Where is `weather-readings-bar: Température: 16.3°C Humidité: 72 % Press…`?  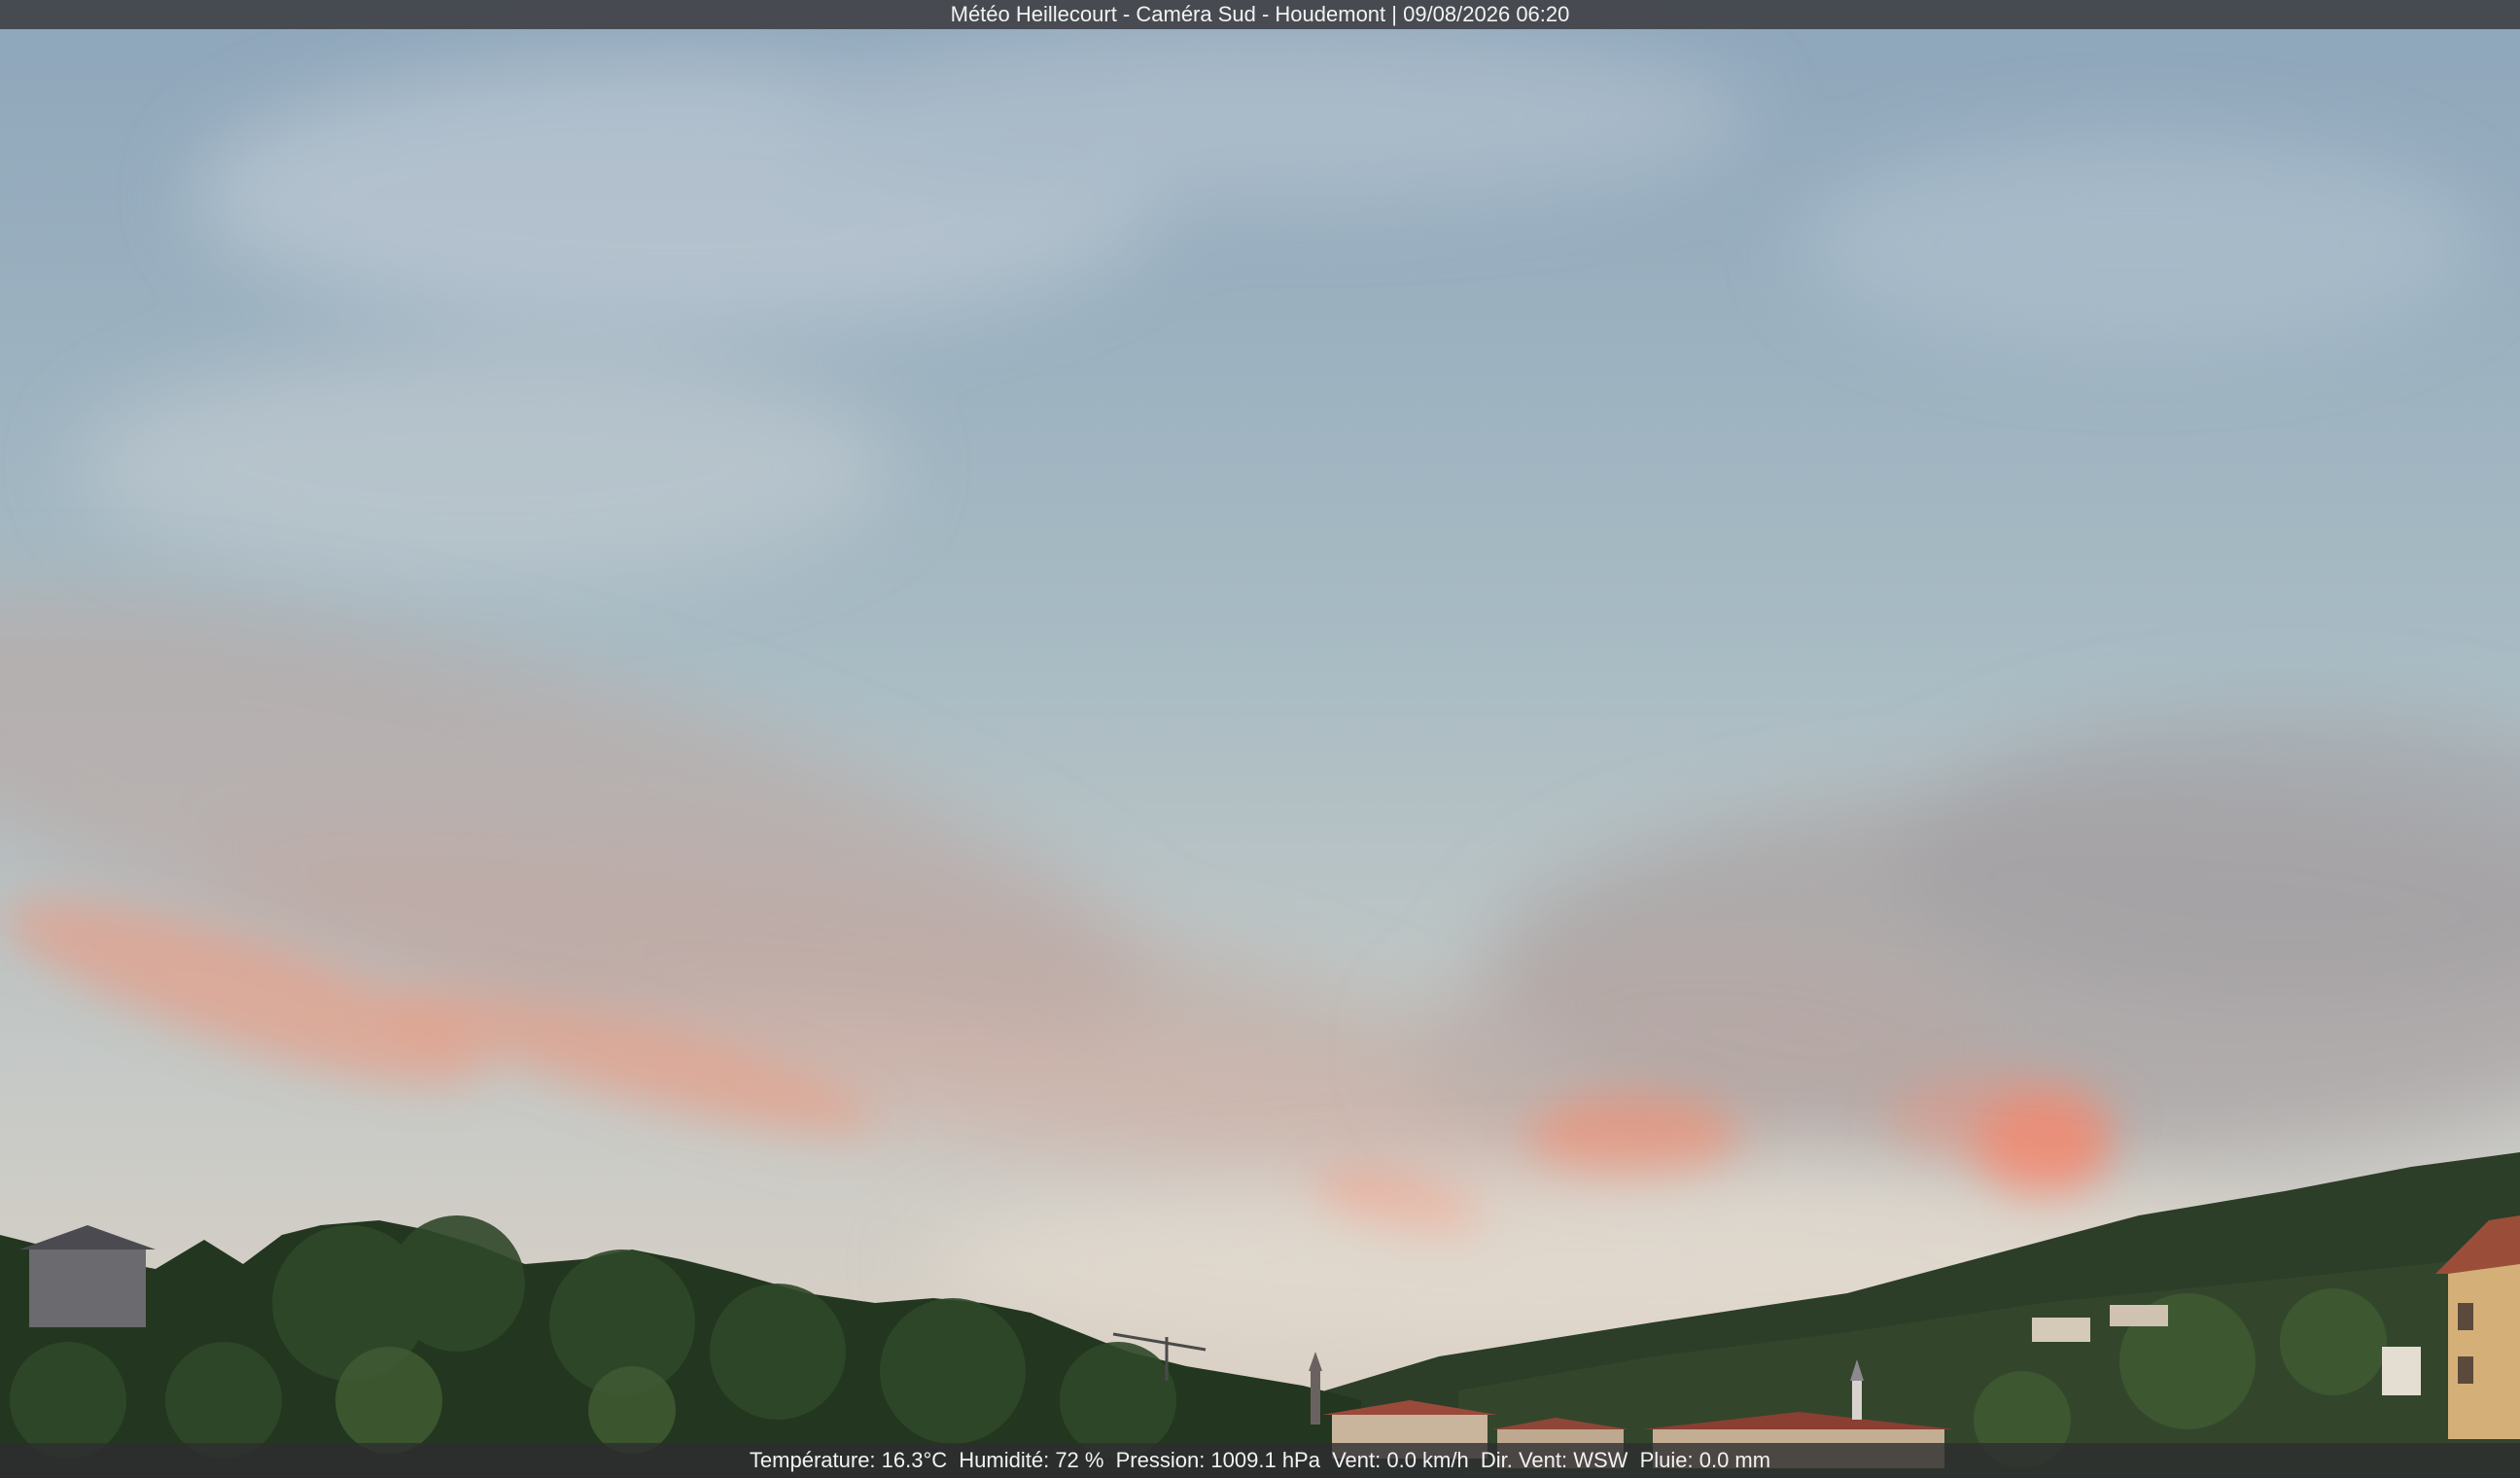 weather-readings-bar: Température: 16.3°C Humidité: 72 % Press… is located at coordinates (1260, 1460).